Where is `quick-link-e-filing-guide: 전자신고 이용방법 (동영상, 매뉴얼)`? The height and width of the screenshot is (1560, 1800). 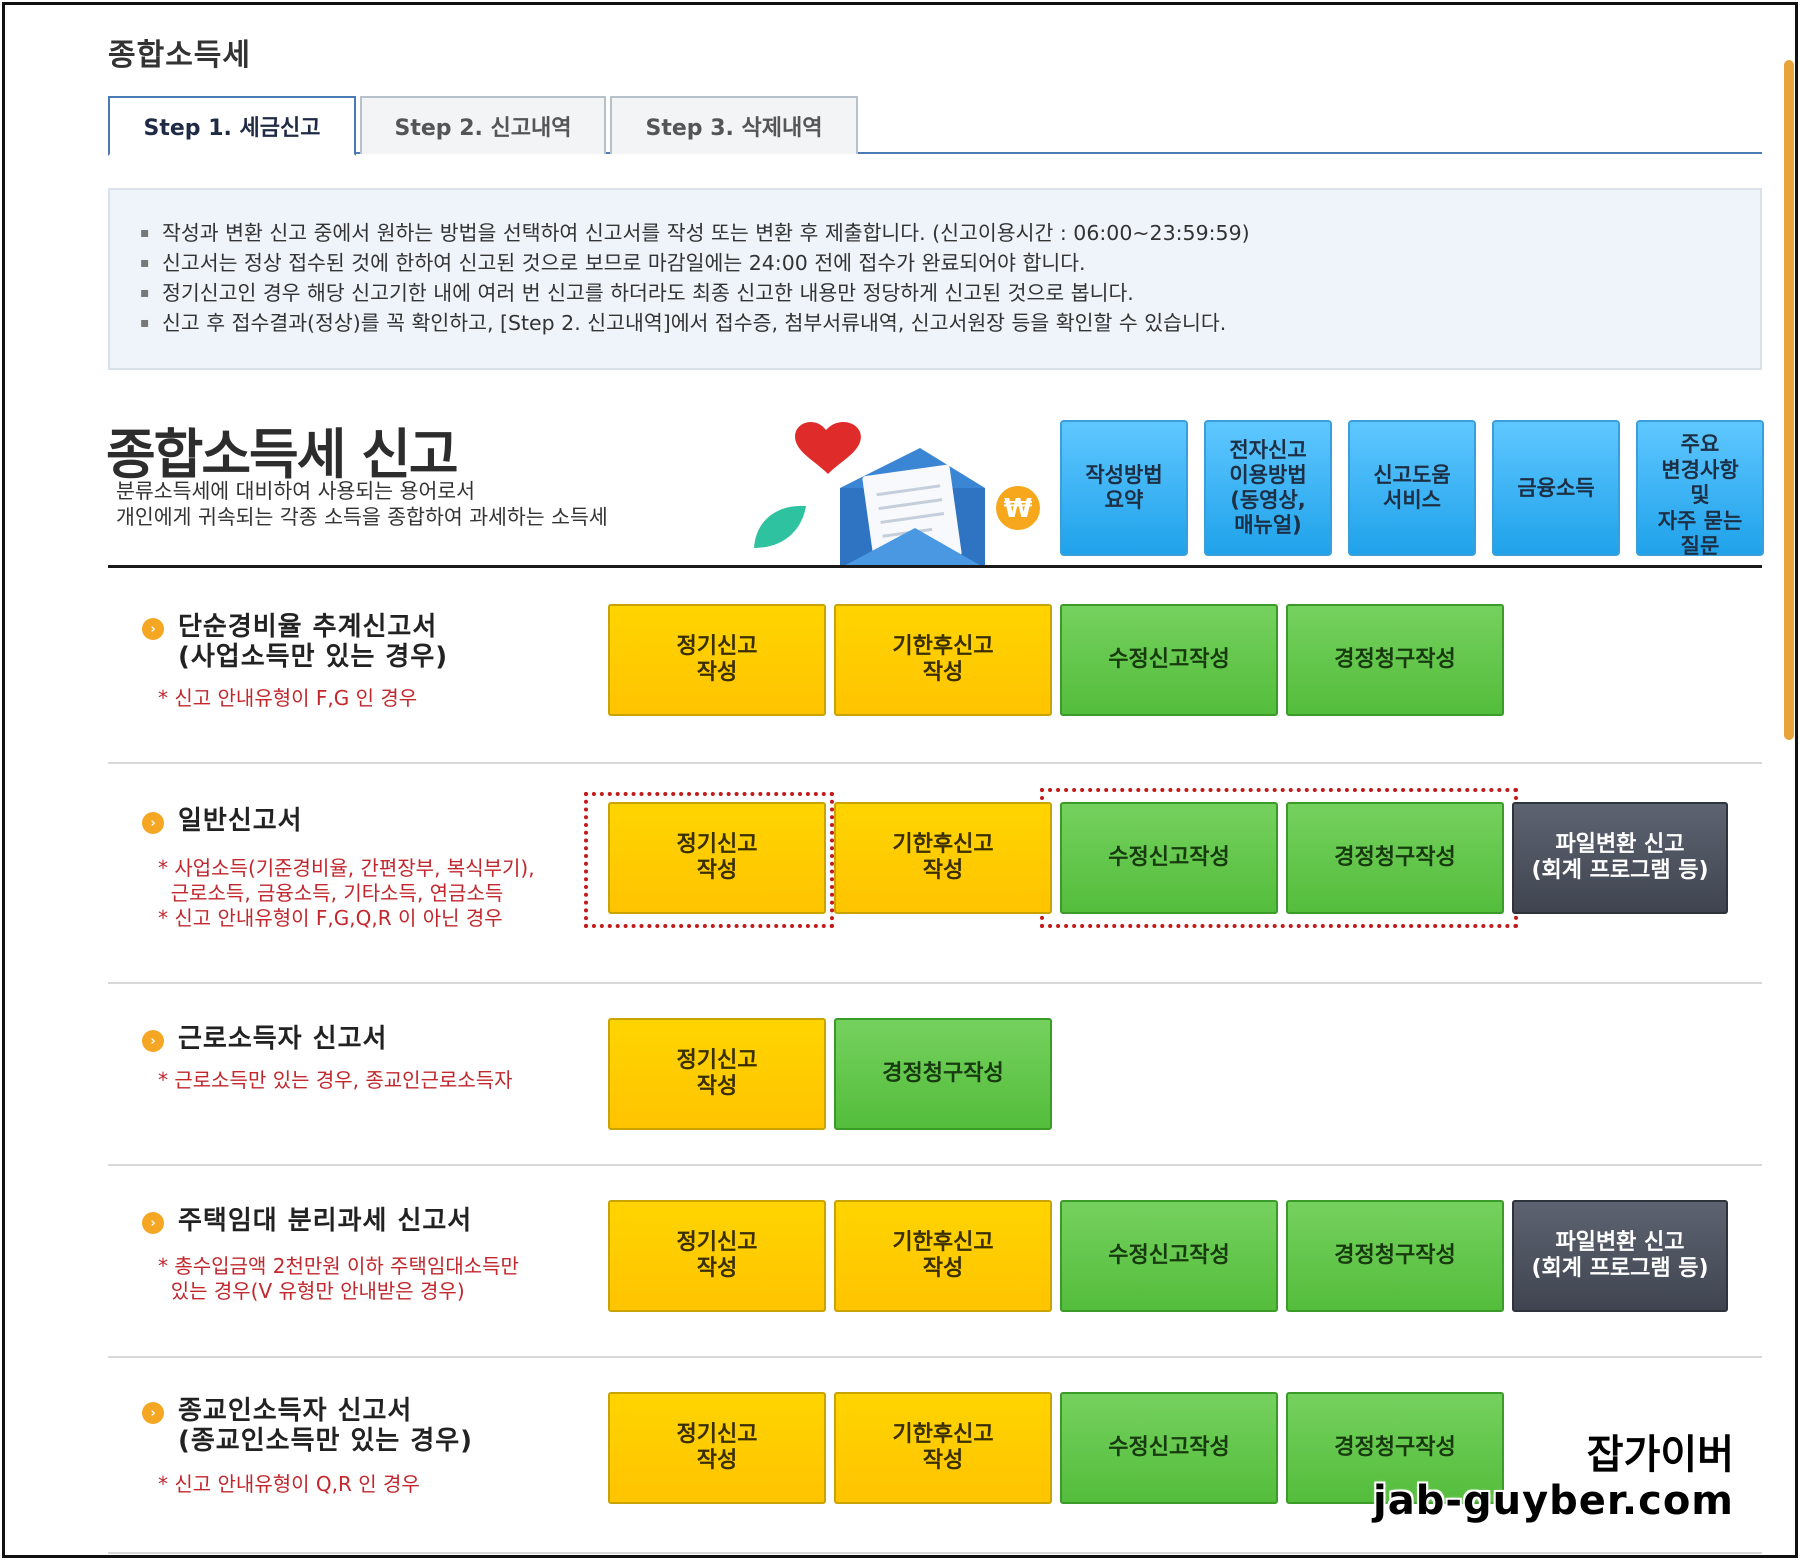
quick-link-e-filing-guide: 전자신고 이용방법 (동영상, 매뉴얼) is located at coordinates (1268, 488).